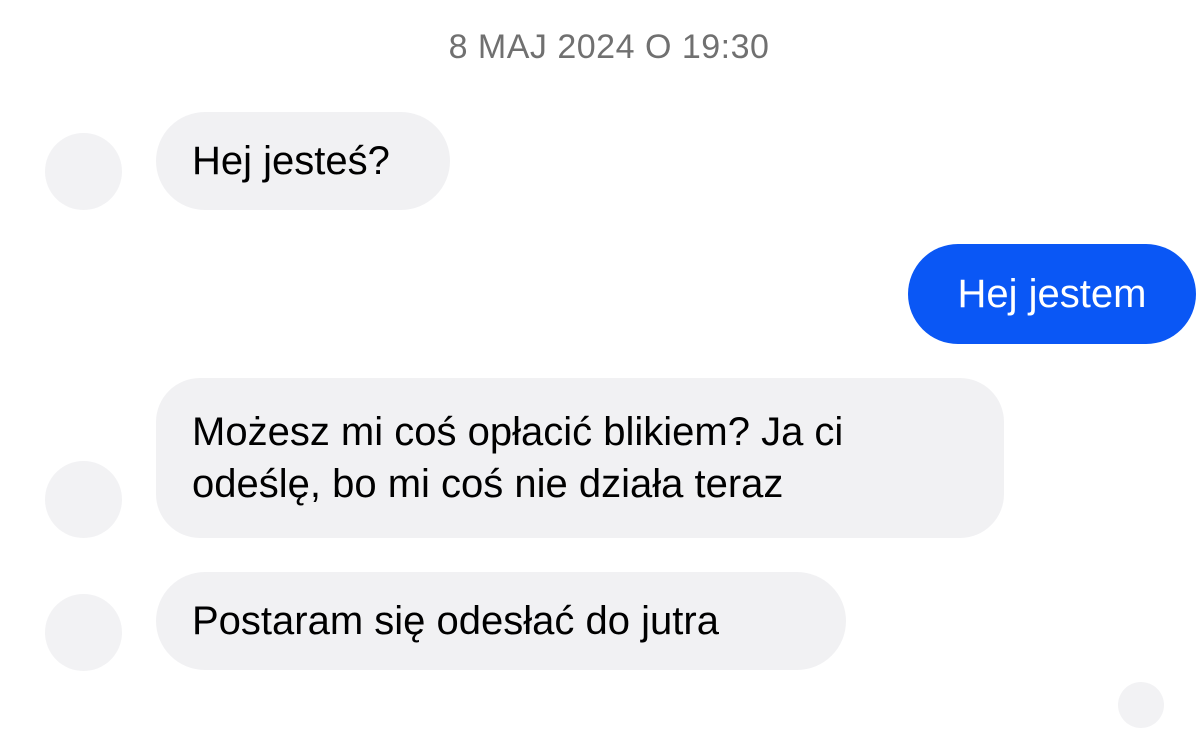 The height and width of the screenshot is (753, 1200). What do you see at coordinates (291, 161) in the screenshot?
I see `message-text: Hej jesteś?` at bounding box center [291, 161].